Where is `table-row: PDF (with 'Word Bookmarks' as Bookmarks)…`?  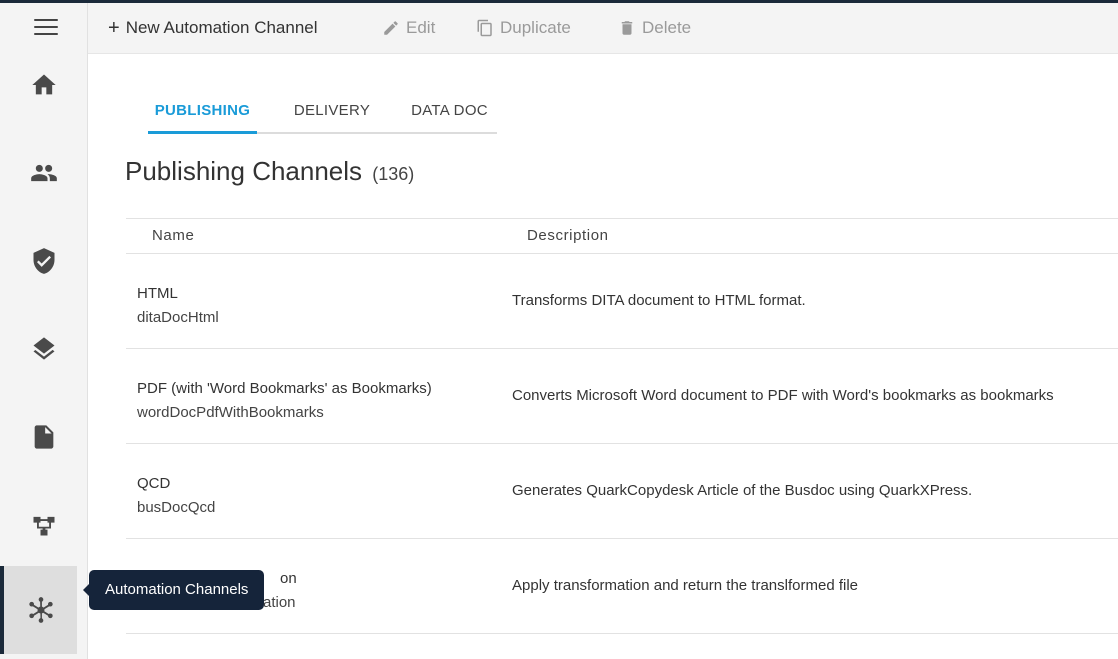
table-row: PDF (with 'Word Bookmarks' as Bookmarks)… is located at coordinates (622, 396).